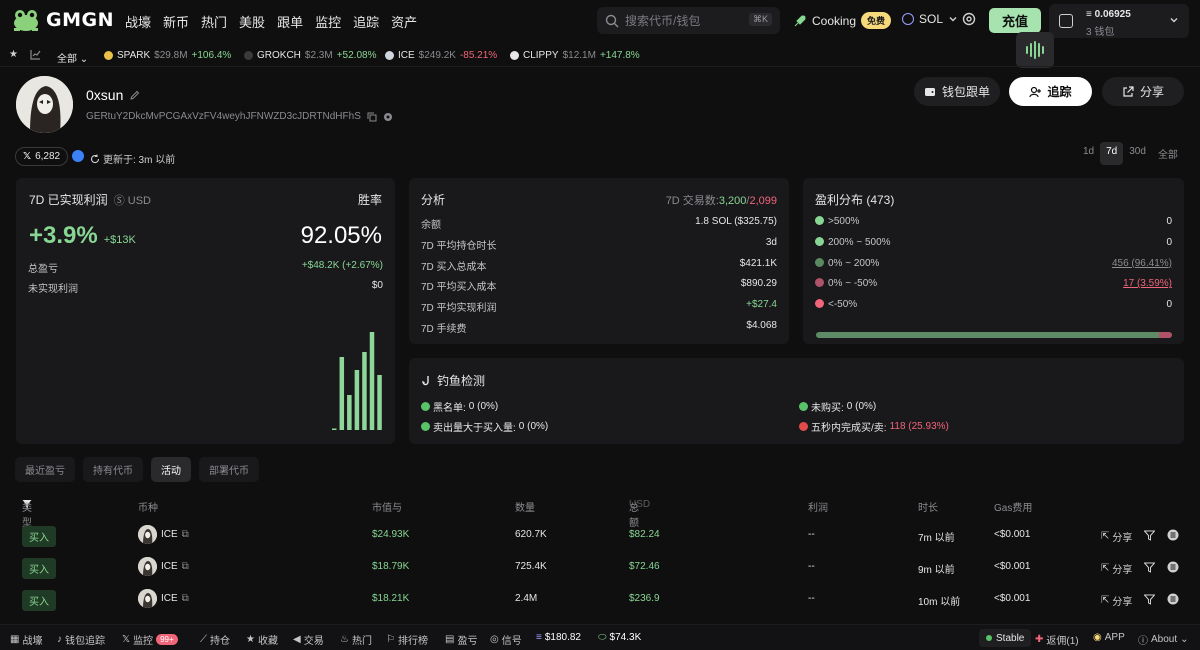  Describe the element at coordinates (957, 91) in the screenshot. I see `copy-trade-button: 钱包跟单` at that location.